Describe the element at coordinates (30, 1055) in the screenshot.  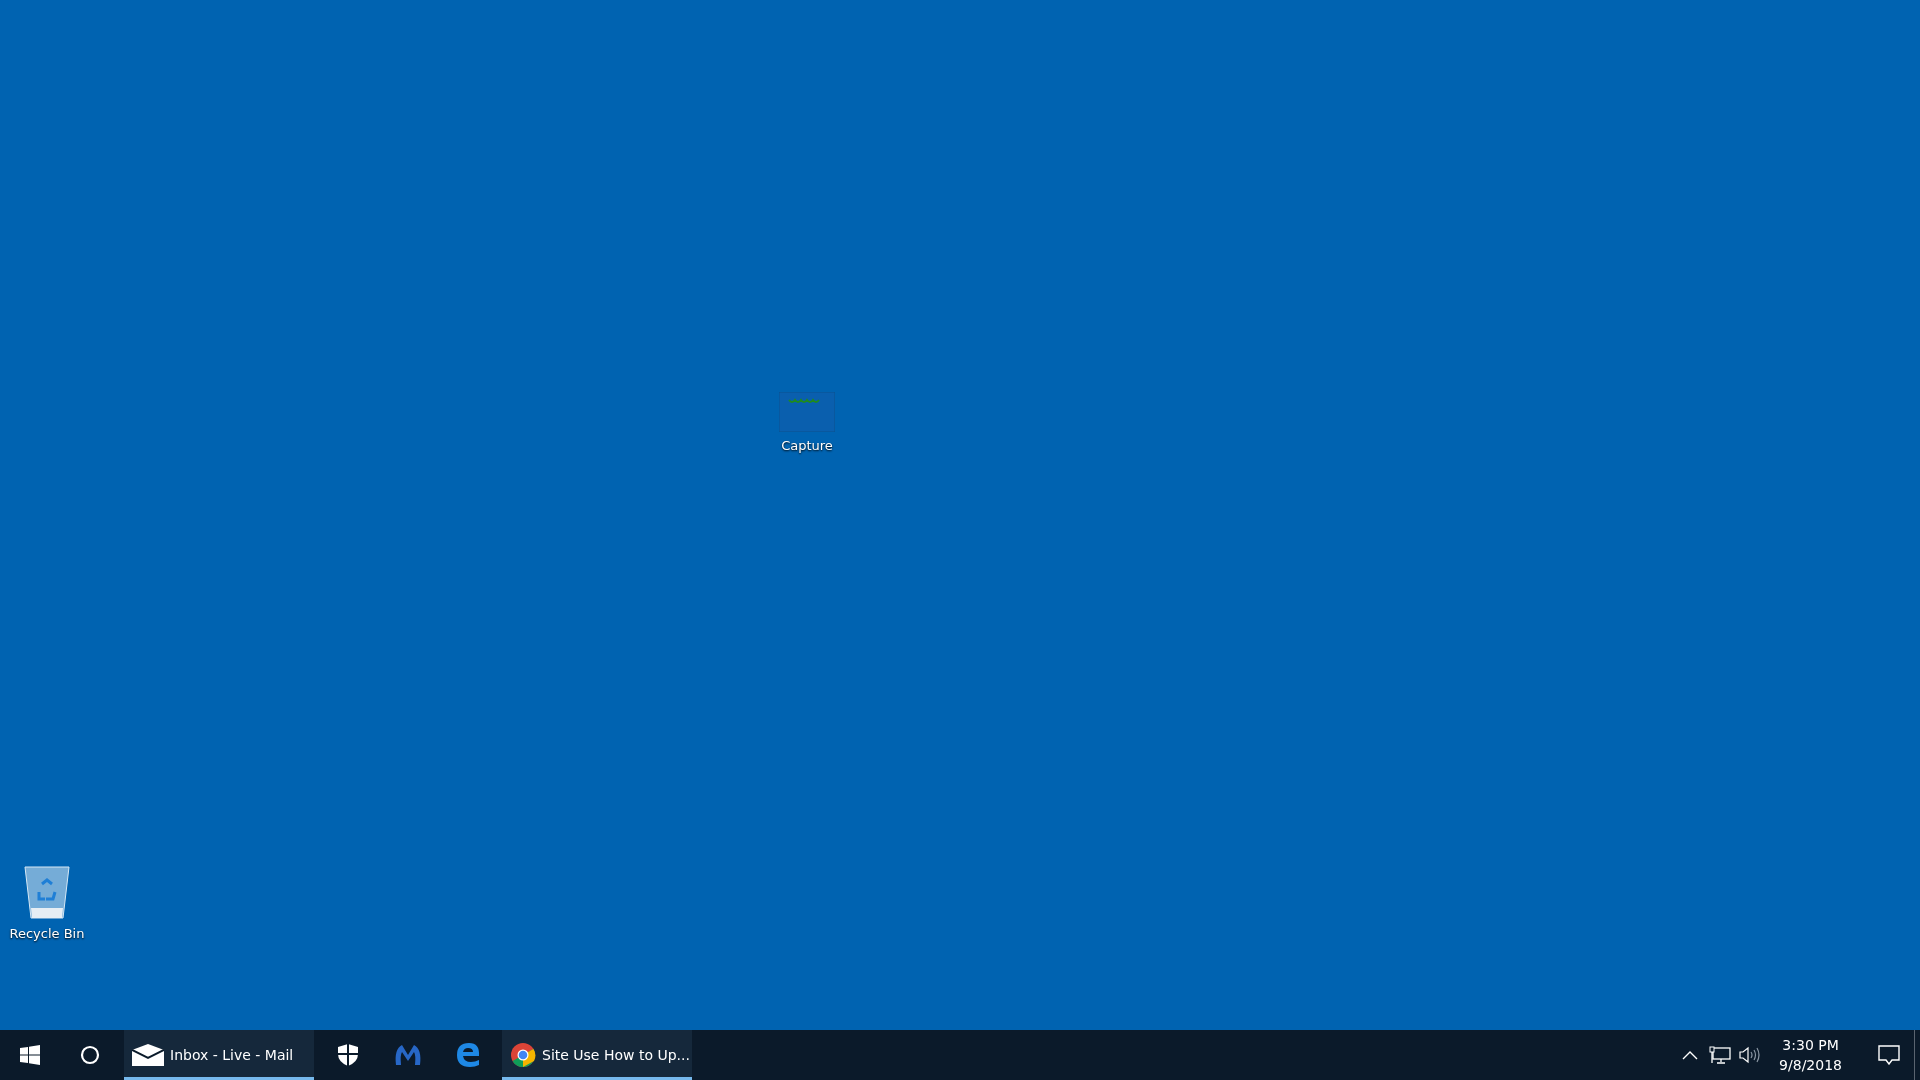
I see `windows-logo-icon` at that location.